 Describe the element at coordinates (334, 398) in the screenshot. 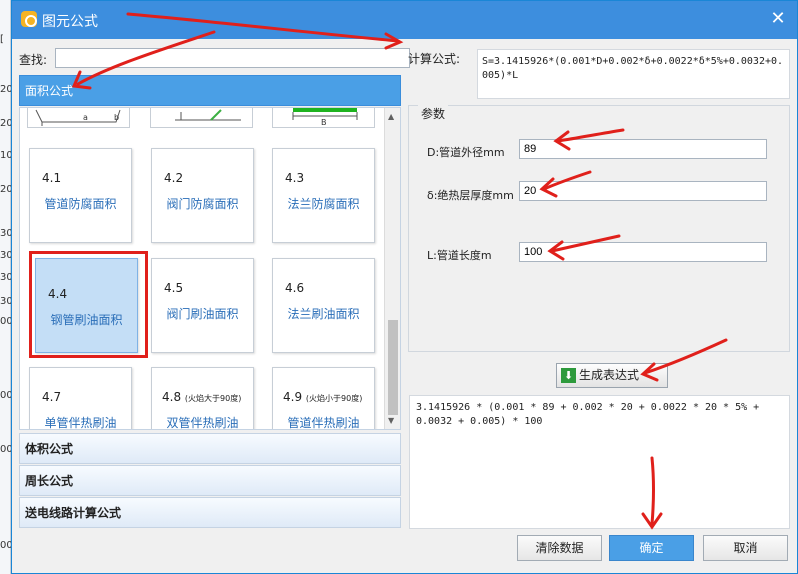

I see `card-number-note: (火焰小于90度)` at that location.